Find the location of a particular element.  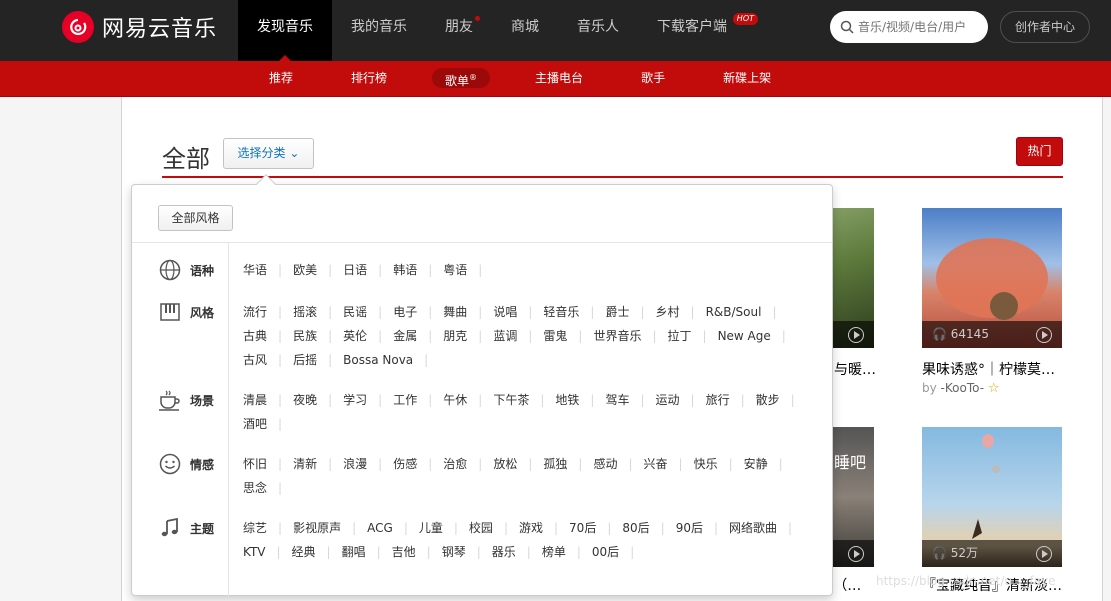

search-box is located at coordinates (909, 27).